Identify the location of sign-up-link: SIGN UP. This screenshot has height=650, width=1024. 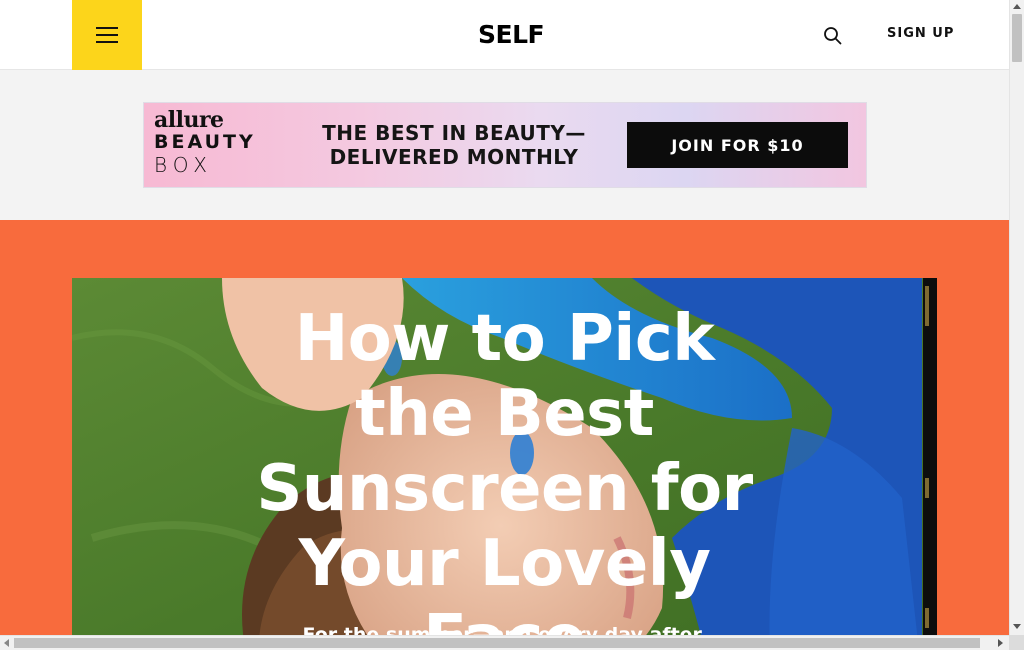
(920, 33).